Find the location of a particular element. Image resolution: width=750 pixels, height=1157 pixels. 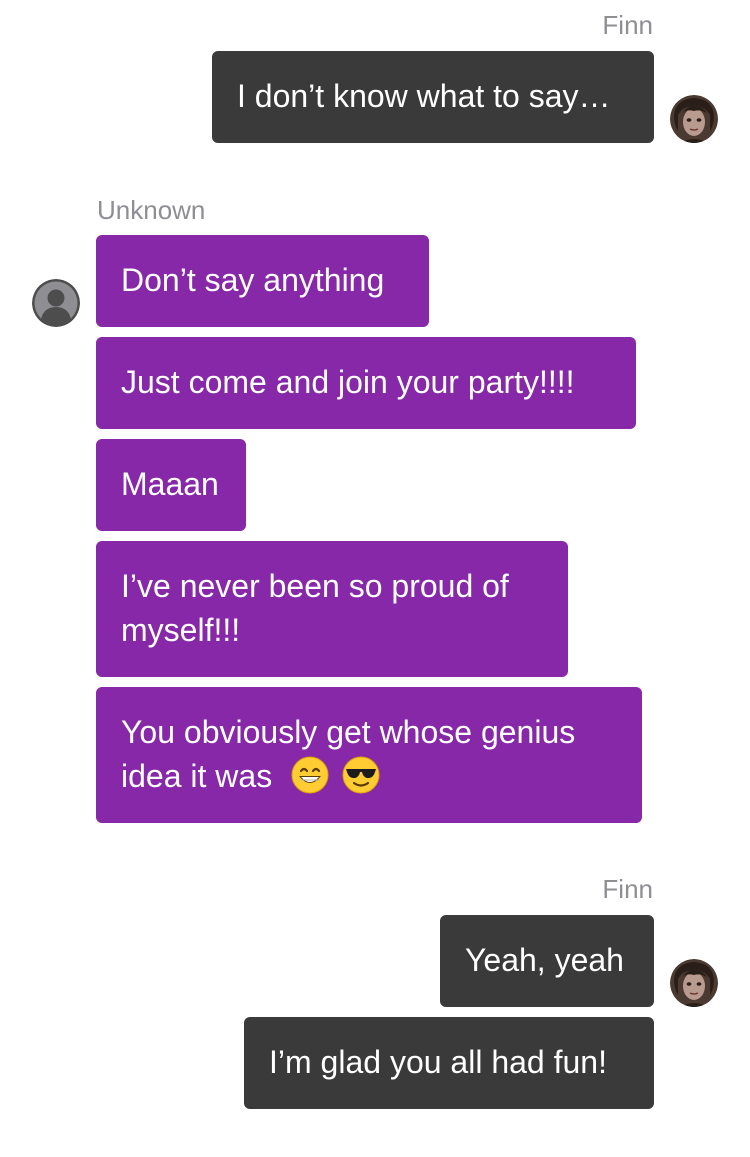

message-bubble-incoming: Maaan is located at coordinates (171, 485).